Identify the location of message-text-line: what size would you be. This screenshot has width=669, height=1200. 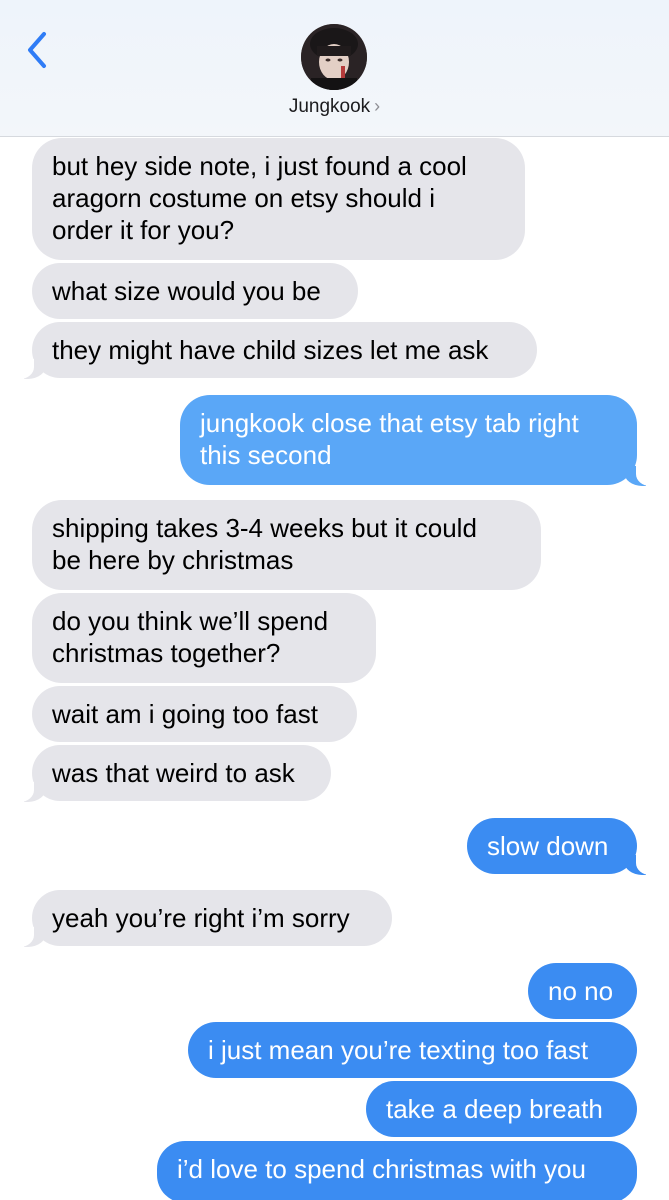
(186, 291).